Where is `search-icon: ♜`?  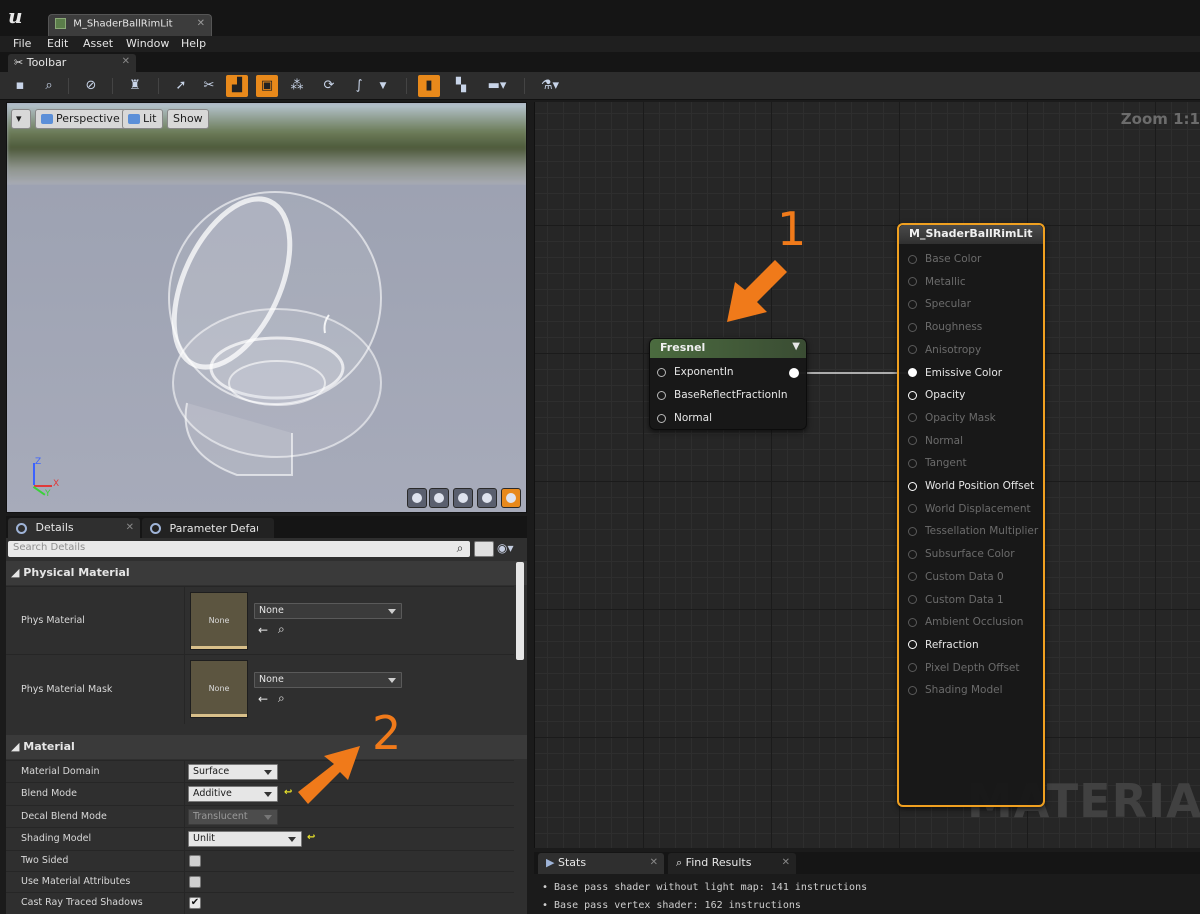
search-icon: ♜ is located at coordinates (135, 86).